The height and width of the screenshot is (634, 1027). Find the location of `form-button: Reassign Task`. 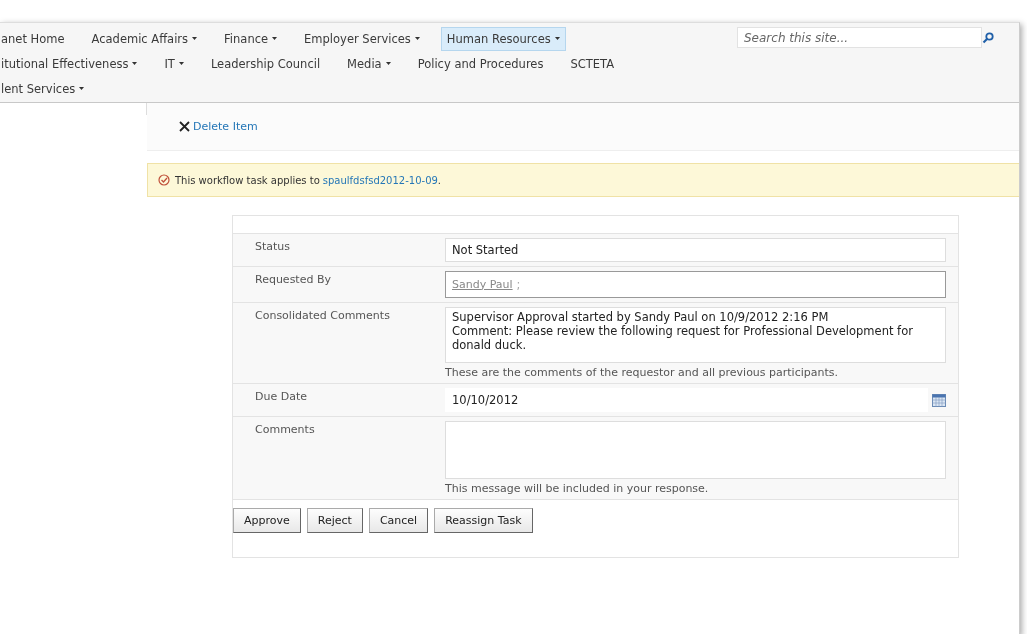

form-button: Reassign Task is located at coordinates (483, 520).